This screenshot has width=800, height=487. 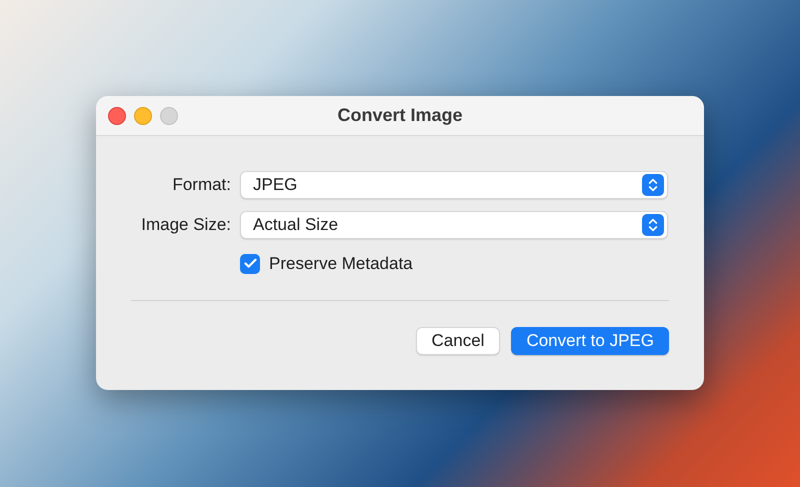 I want to click on popup-menu: JPEG, so click(x=454, y=185).